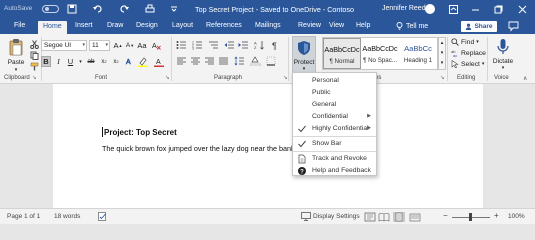 The image size is (535, 240). What do you see at coordinates (334, 80) in the screenshot?
I see `menu-item-personal: Personal` at bounding box center [334, 80].